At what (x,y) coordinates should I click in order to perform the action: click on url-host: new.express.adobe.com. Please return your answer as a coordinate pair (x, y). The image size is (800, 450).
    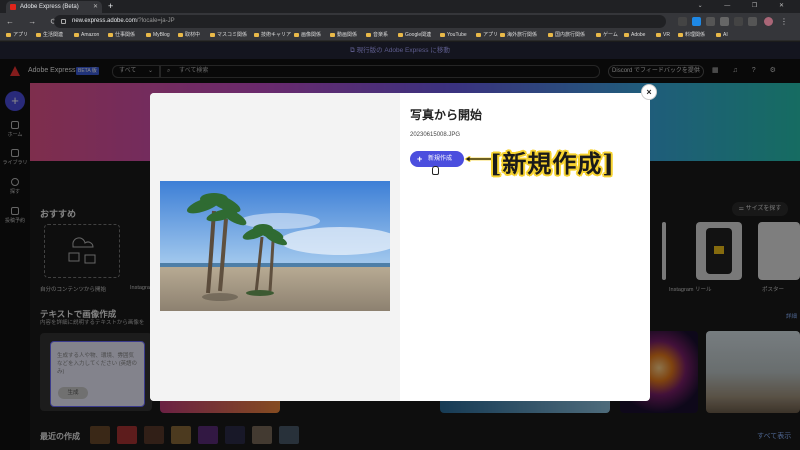
    Looking at the image, I should click on (104, 21).